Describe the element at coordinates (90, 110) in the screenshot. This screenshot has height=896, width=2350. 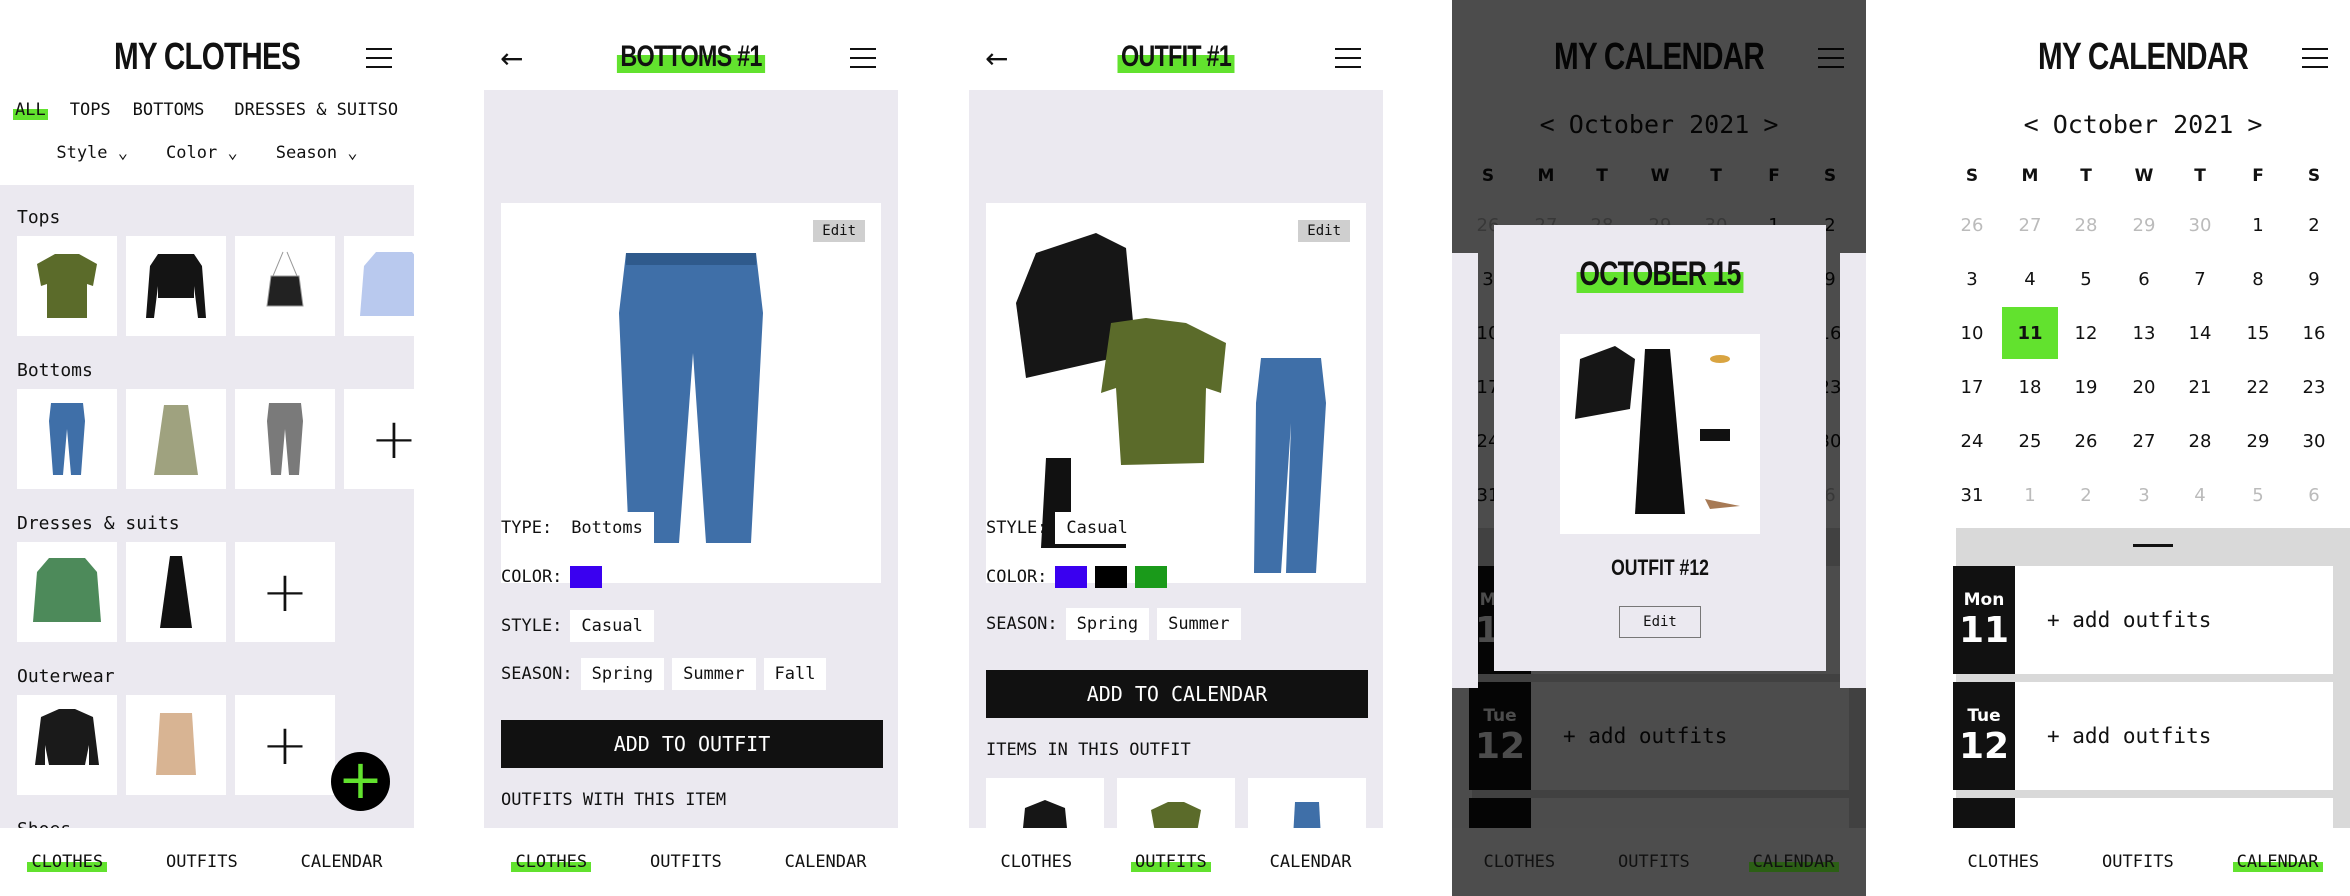
I see `tab-tops: TOPS` at that location.